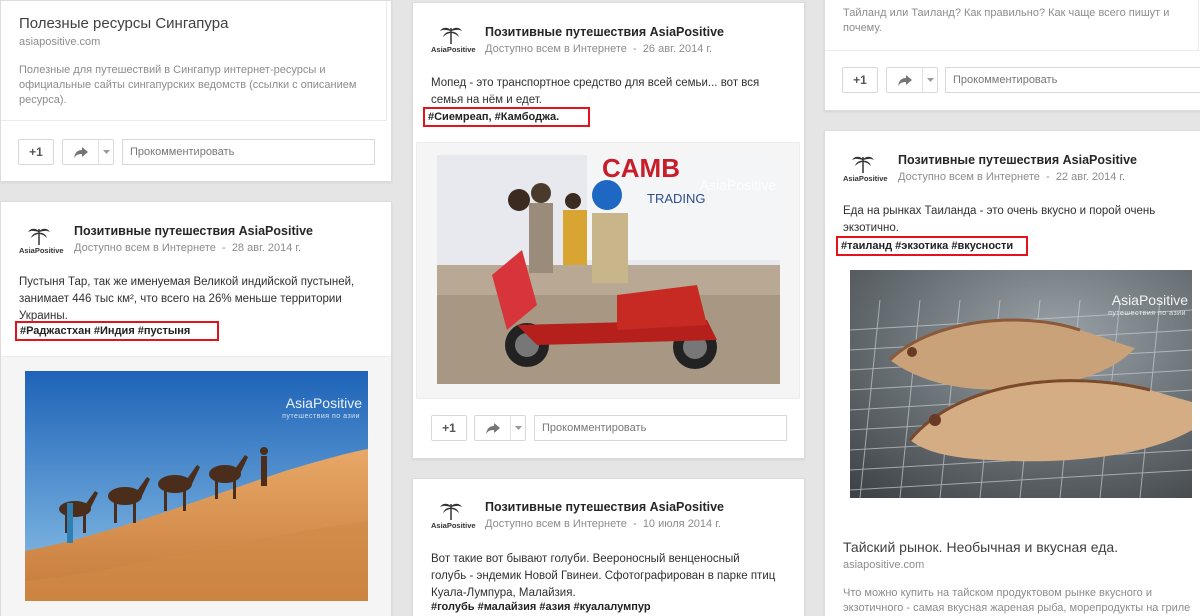  I want to click on hashtags: #голубь #малайзия #азия #куалалумпур, so click(541, 607).